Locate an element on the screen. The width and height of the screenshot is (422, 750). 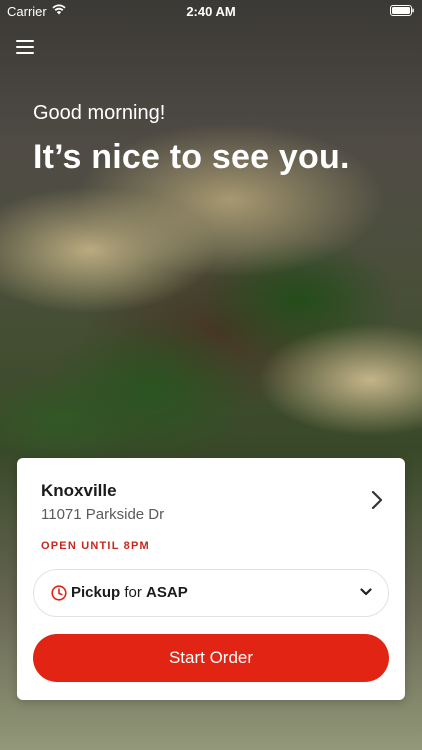
battery-icon is located at coordinates (402, 10).